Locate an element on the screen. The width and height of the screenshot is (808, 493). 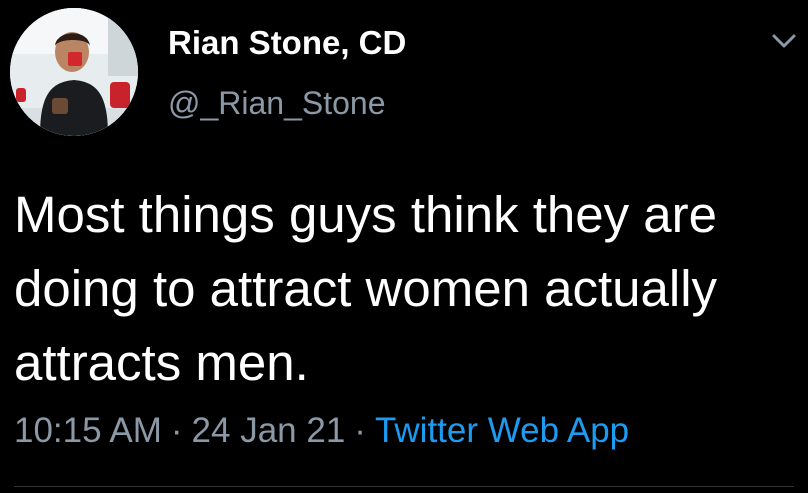
tweet-date: 24 Jan 21 is located at coordinates (269, 430).